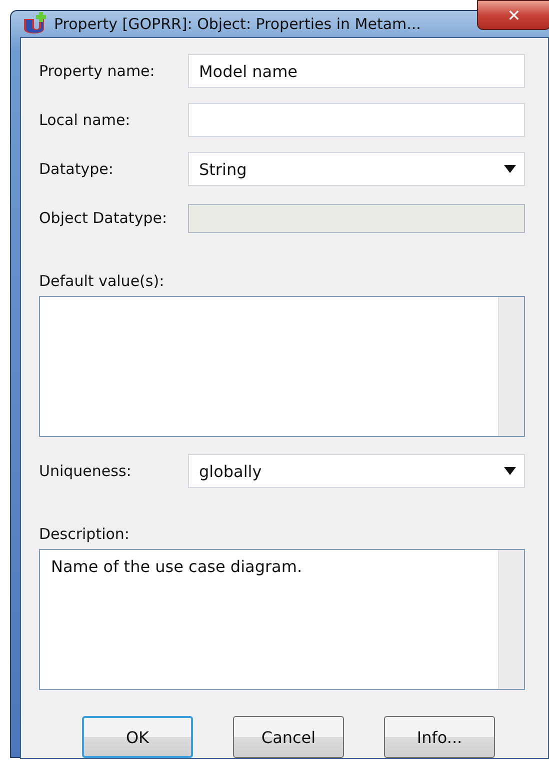 This screenshot has height=765, width=549. Describe the element at coordinates (102, 281) in the screenshot. I see `field-label: Default value(s):` at that location.